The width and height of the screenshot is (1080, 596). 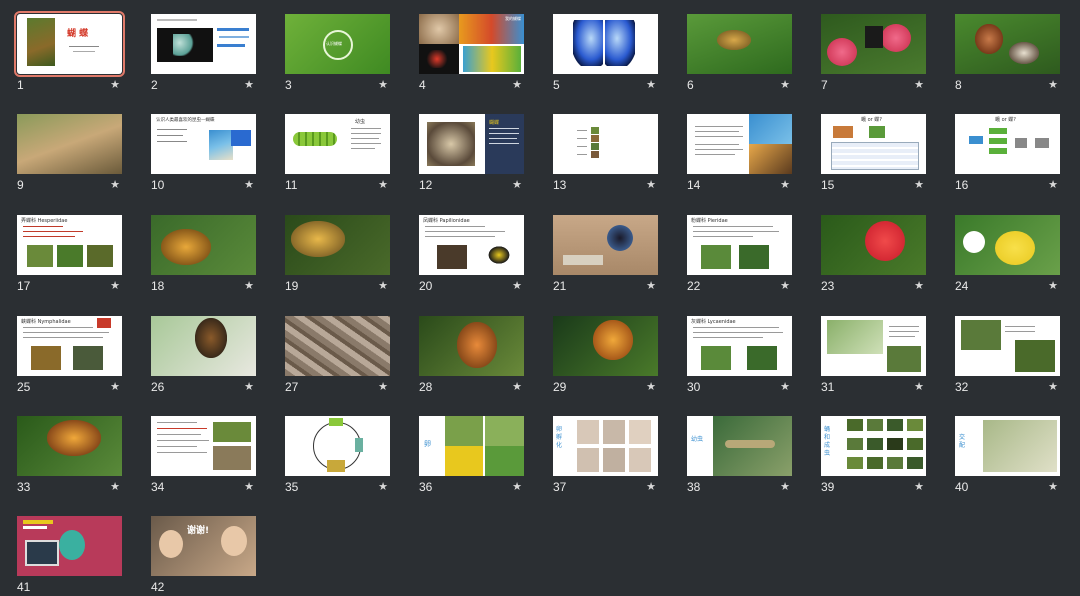 I want to click on slide-22: 粉蝶科 Pieridae 22 ★, so click(x=739, y=255).